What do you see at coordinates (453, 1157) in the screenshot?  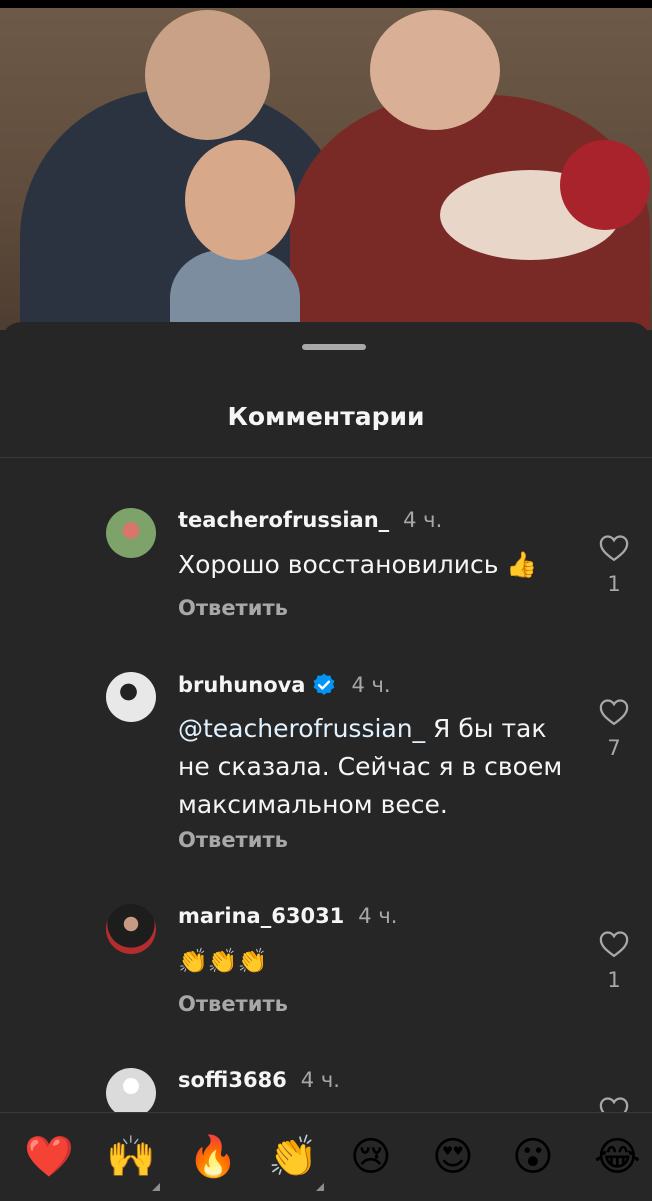 I see `emoji-heart-eyes-button: 😍` at bounding box center [453, 1157].